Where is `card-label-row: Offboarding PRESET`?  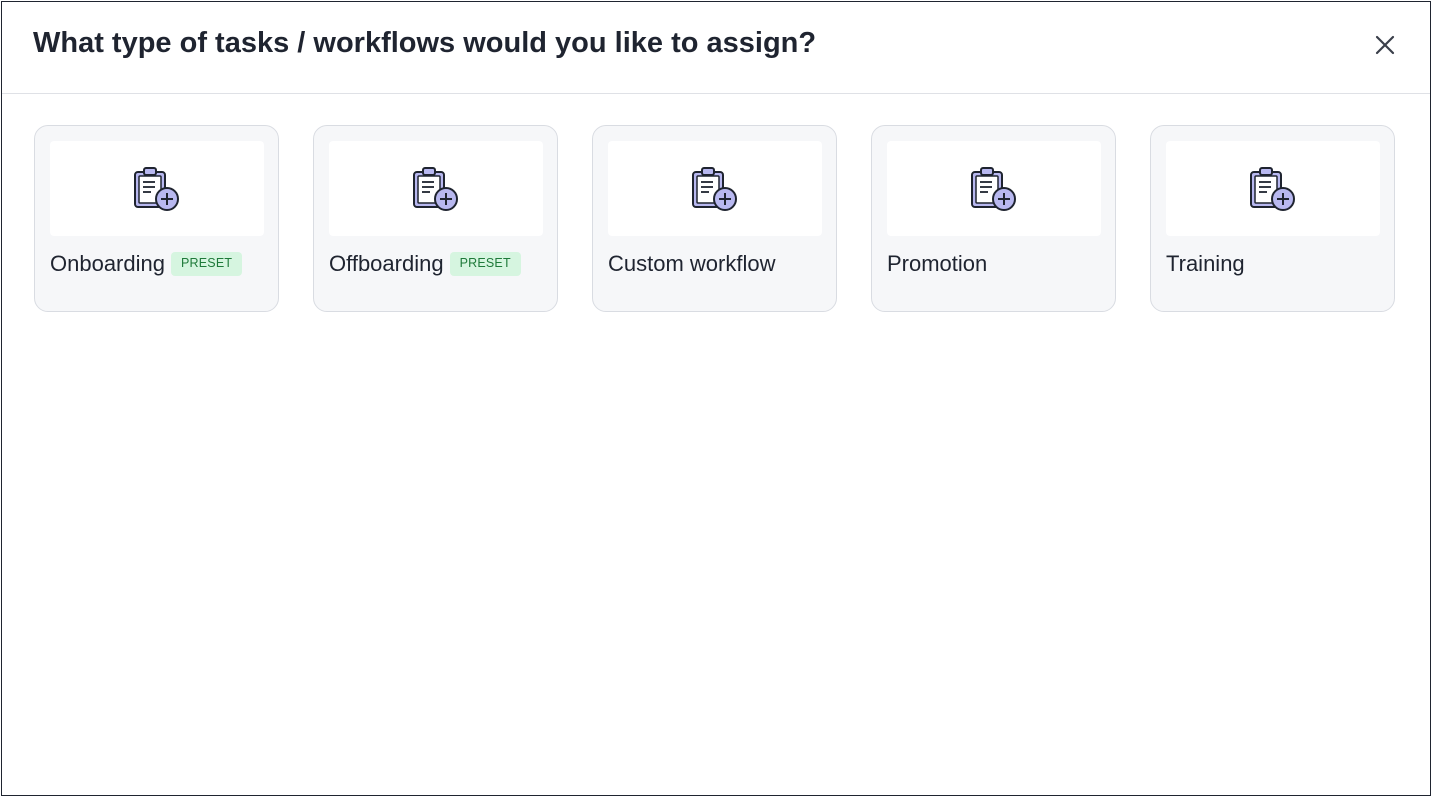
card-label-row: Offboarding PRESET is located at coordinates (425, 264).